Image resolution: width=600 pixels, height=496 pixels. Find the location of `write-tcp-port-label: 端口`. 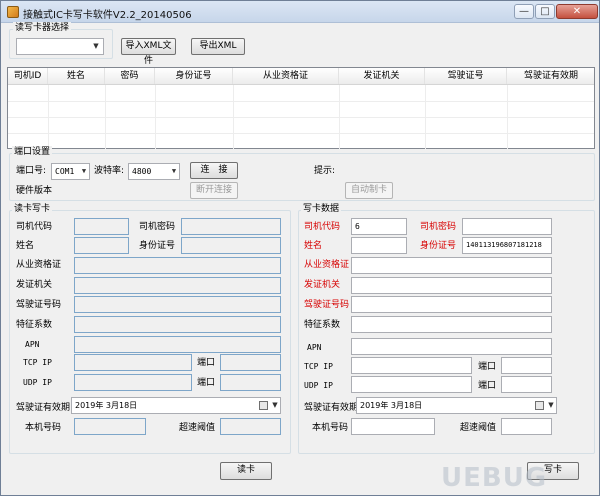

write-tcp-port-label: 端口 is located at coordinates (487, 367).